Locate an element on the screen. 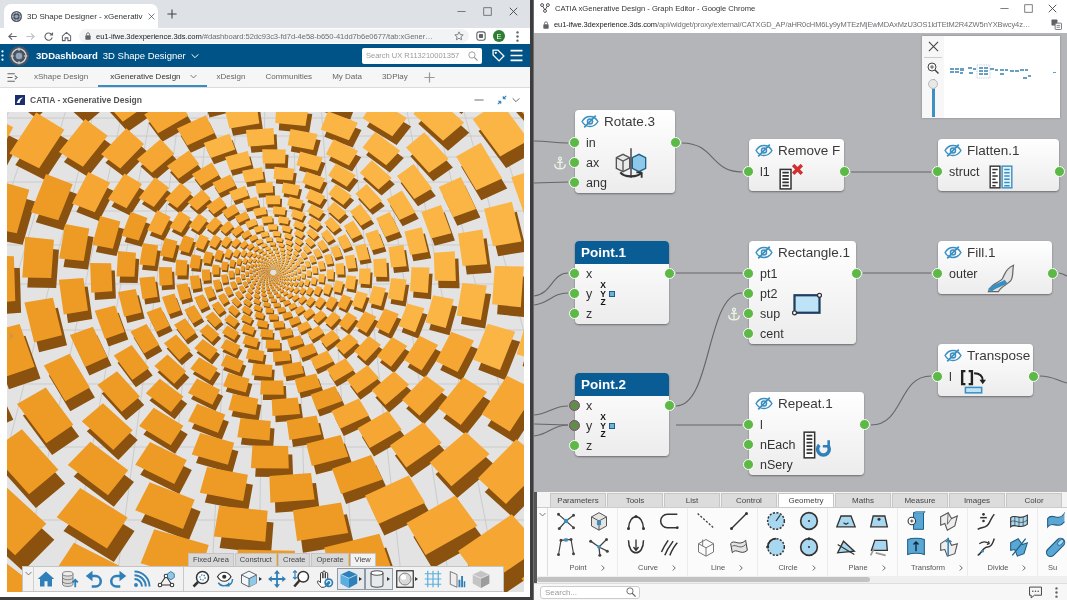 The width and height of the screenshot is (1067, 600). back-icon is located at coordinates (12, 36).